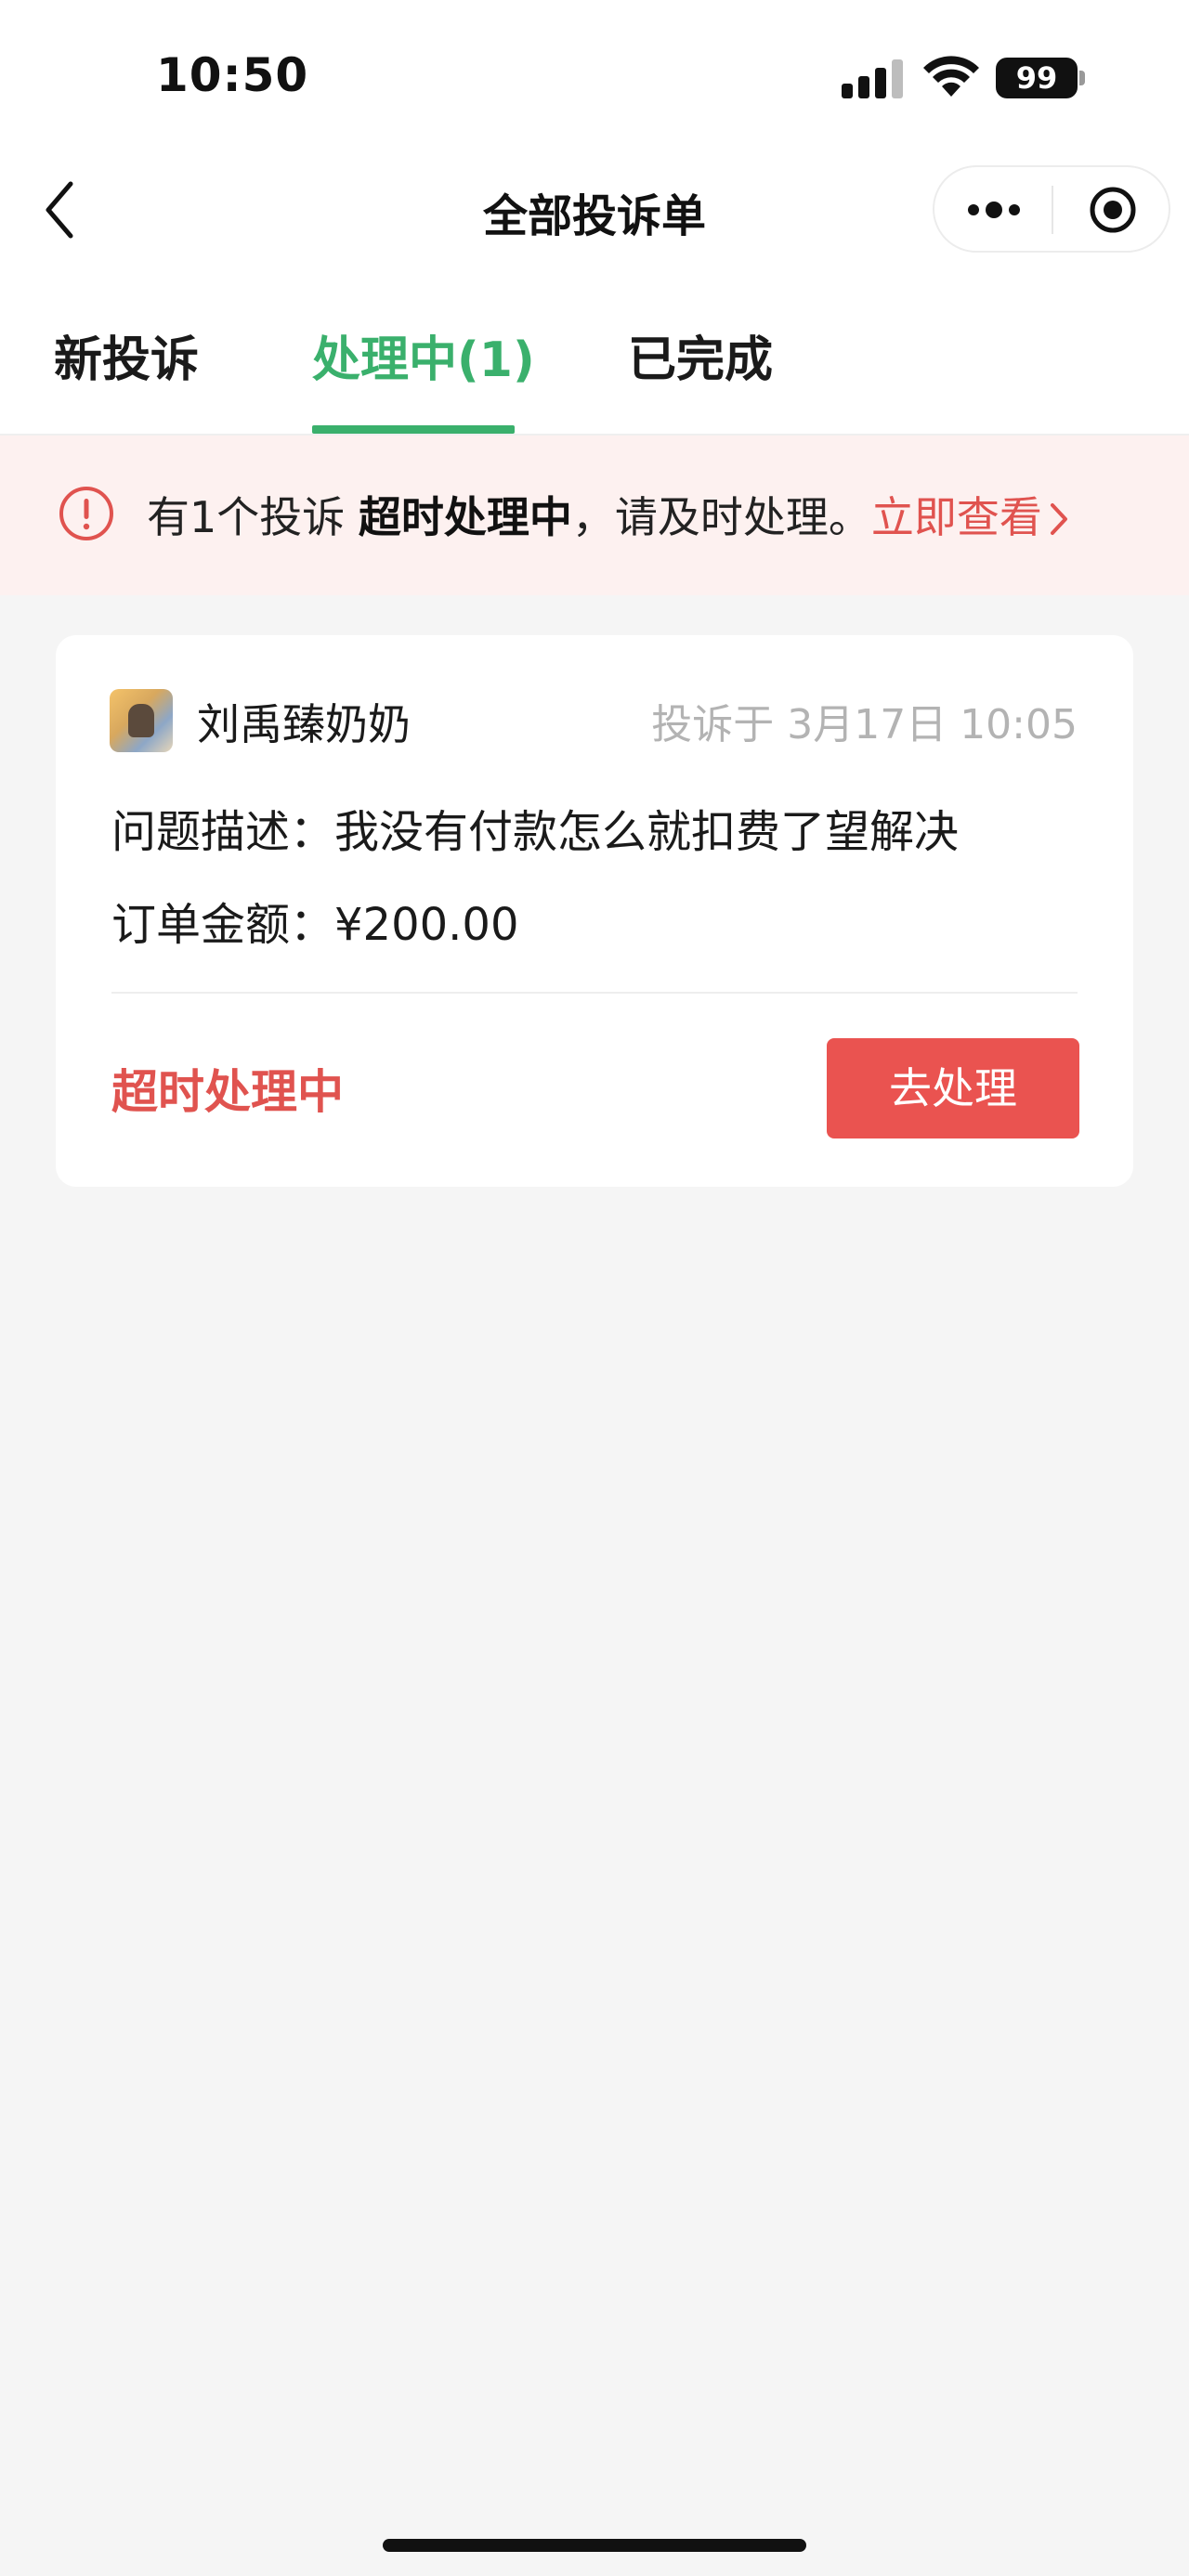 The width and height of the screenshot is (1189, 2576). Describe the element at coordinates (1037, 78) in the screenshot. I see `battery-level: 99` at that location.